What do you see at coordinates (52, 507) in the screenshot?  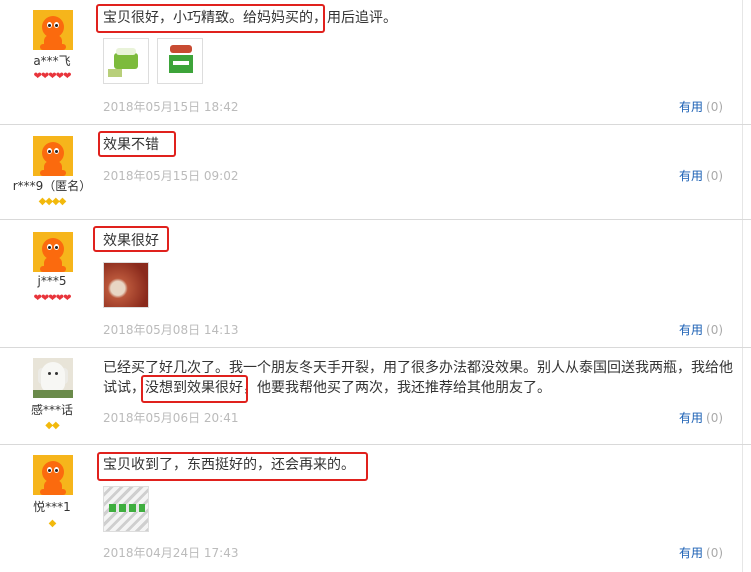 I see `reviewer-name: 悦***1` at bounding box center [52, 507].